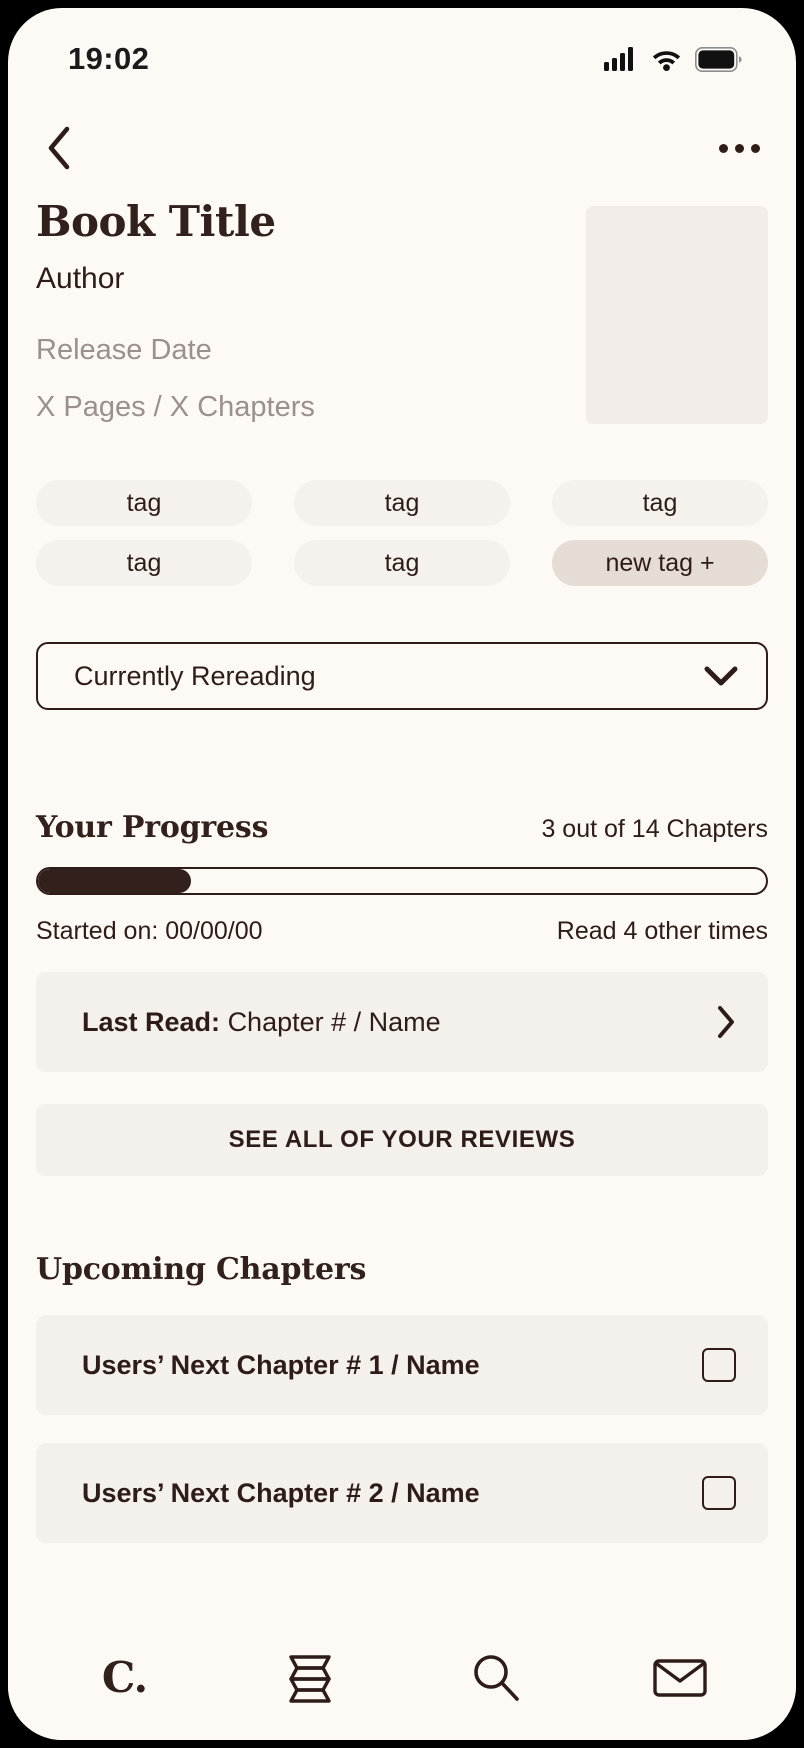  I want to click on progress-count-label: 3 out of 14 Chapters, so click(654, 829).